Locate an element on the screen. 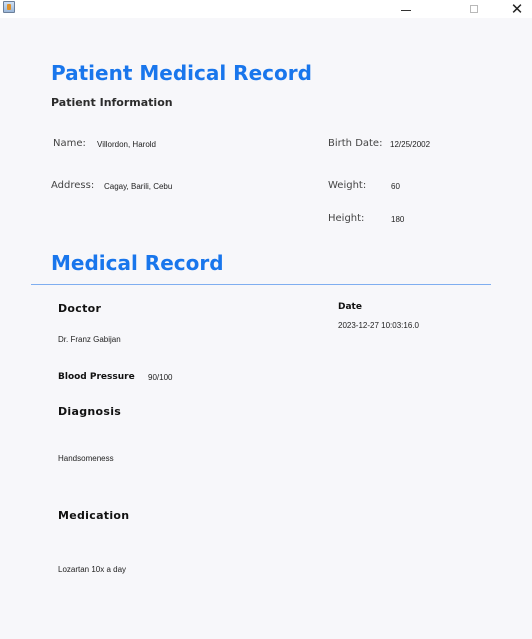 The image size is (532, 639). medication-value: Lozartan 10x a day is located at coordinates (92, 569).